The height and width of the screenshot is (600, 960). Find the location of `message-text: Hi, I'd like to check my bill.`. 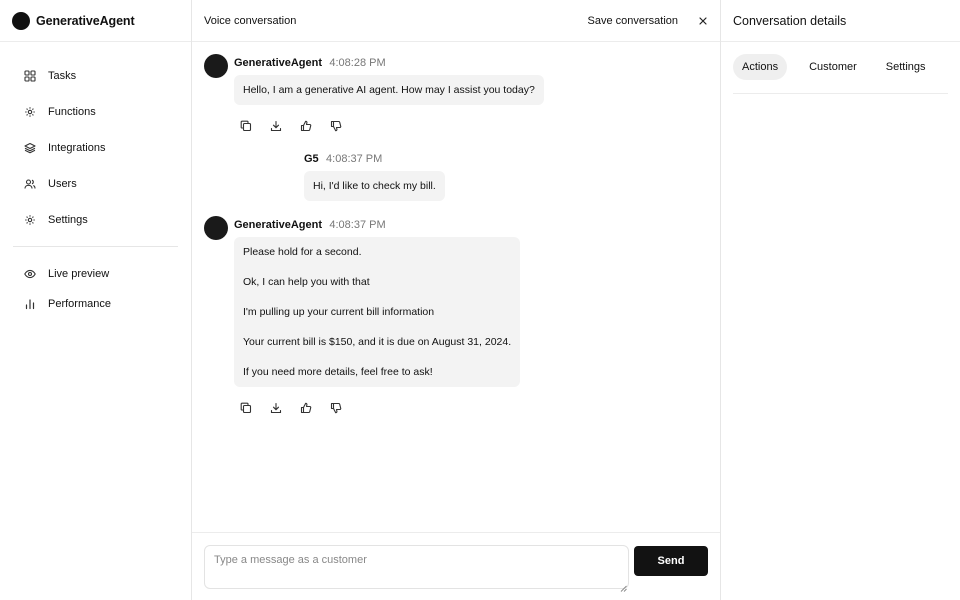

message-text: Hi, I'd like to check my bill. is located at coordinates (374, 186).